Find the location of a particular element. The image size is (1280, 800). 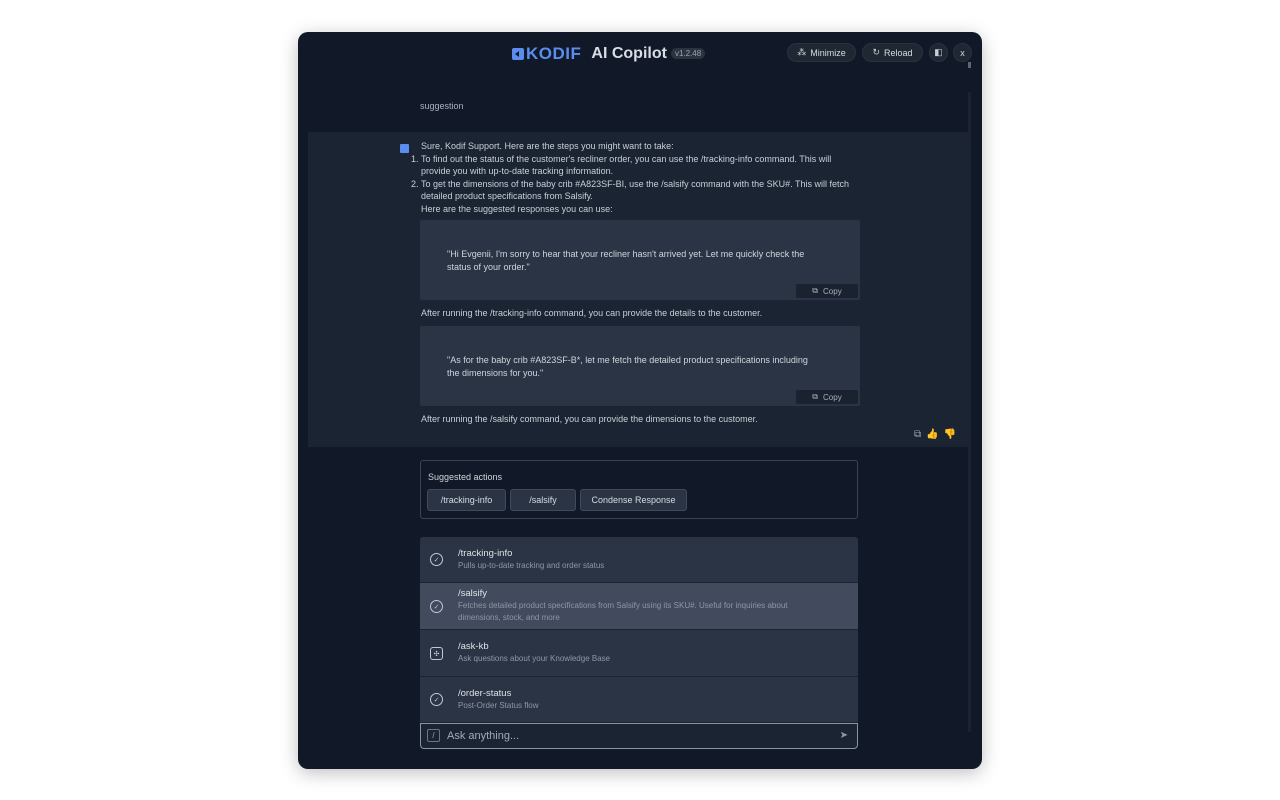

close-button: x is located at coordinates (962, 52).